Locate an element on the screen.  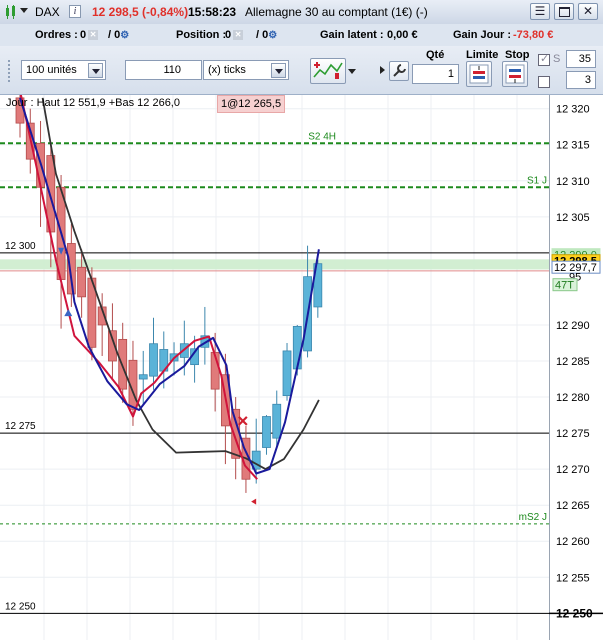
quantity-label: Qté is located at coordinates (435, 55).